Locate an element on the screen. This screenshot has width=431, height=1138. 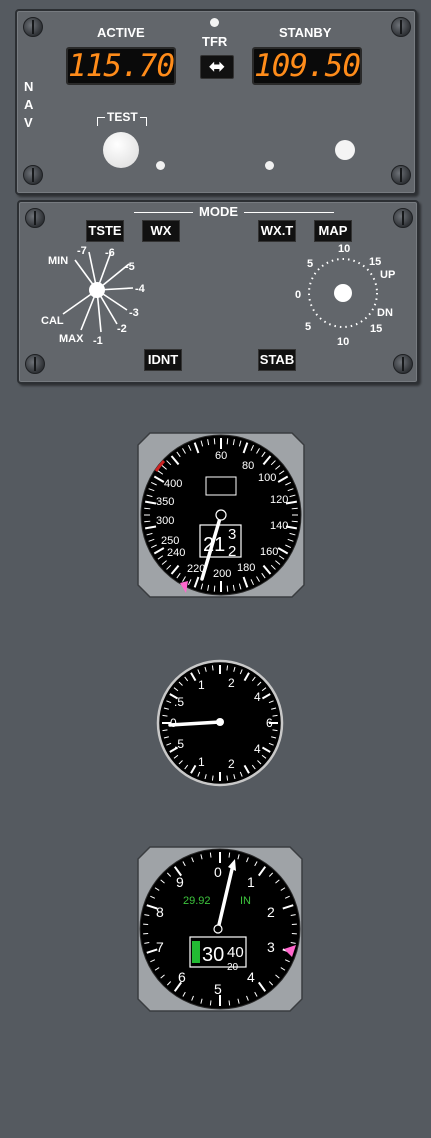
transfer-button: ⬌ is located at coordinates (217, 67).